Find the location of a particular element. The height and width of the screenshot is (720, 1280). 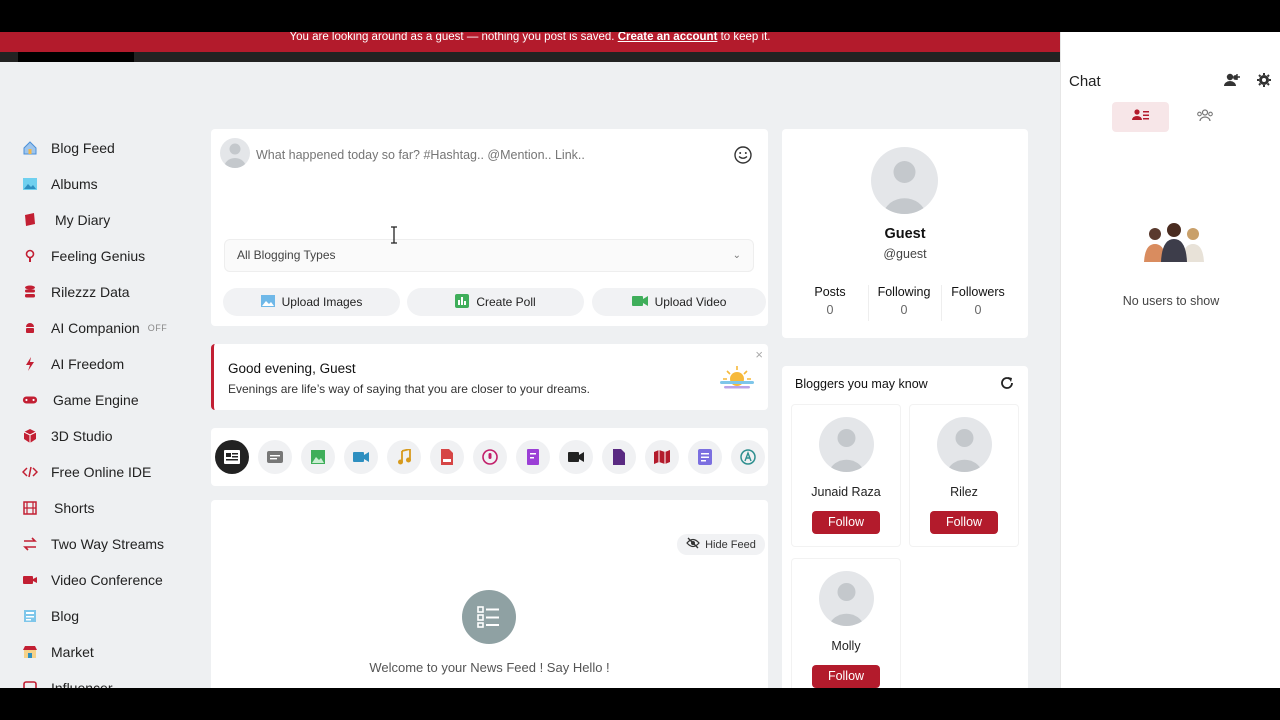

article-post-icon is located at coordinates (705, 457).